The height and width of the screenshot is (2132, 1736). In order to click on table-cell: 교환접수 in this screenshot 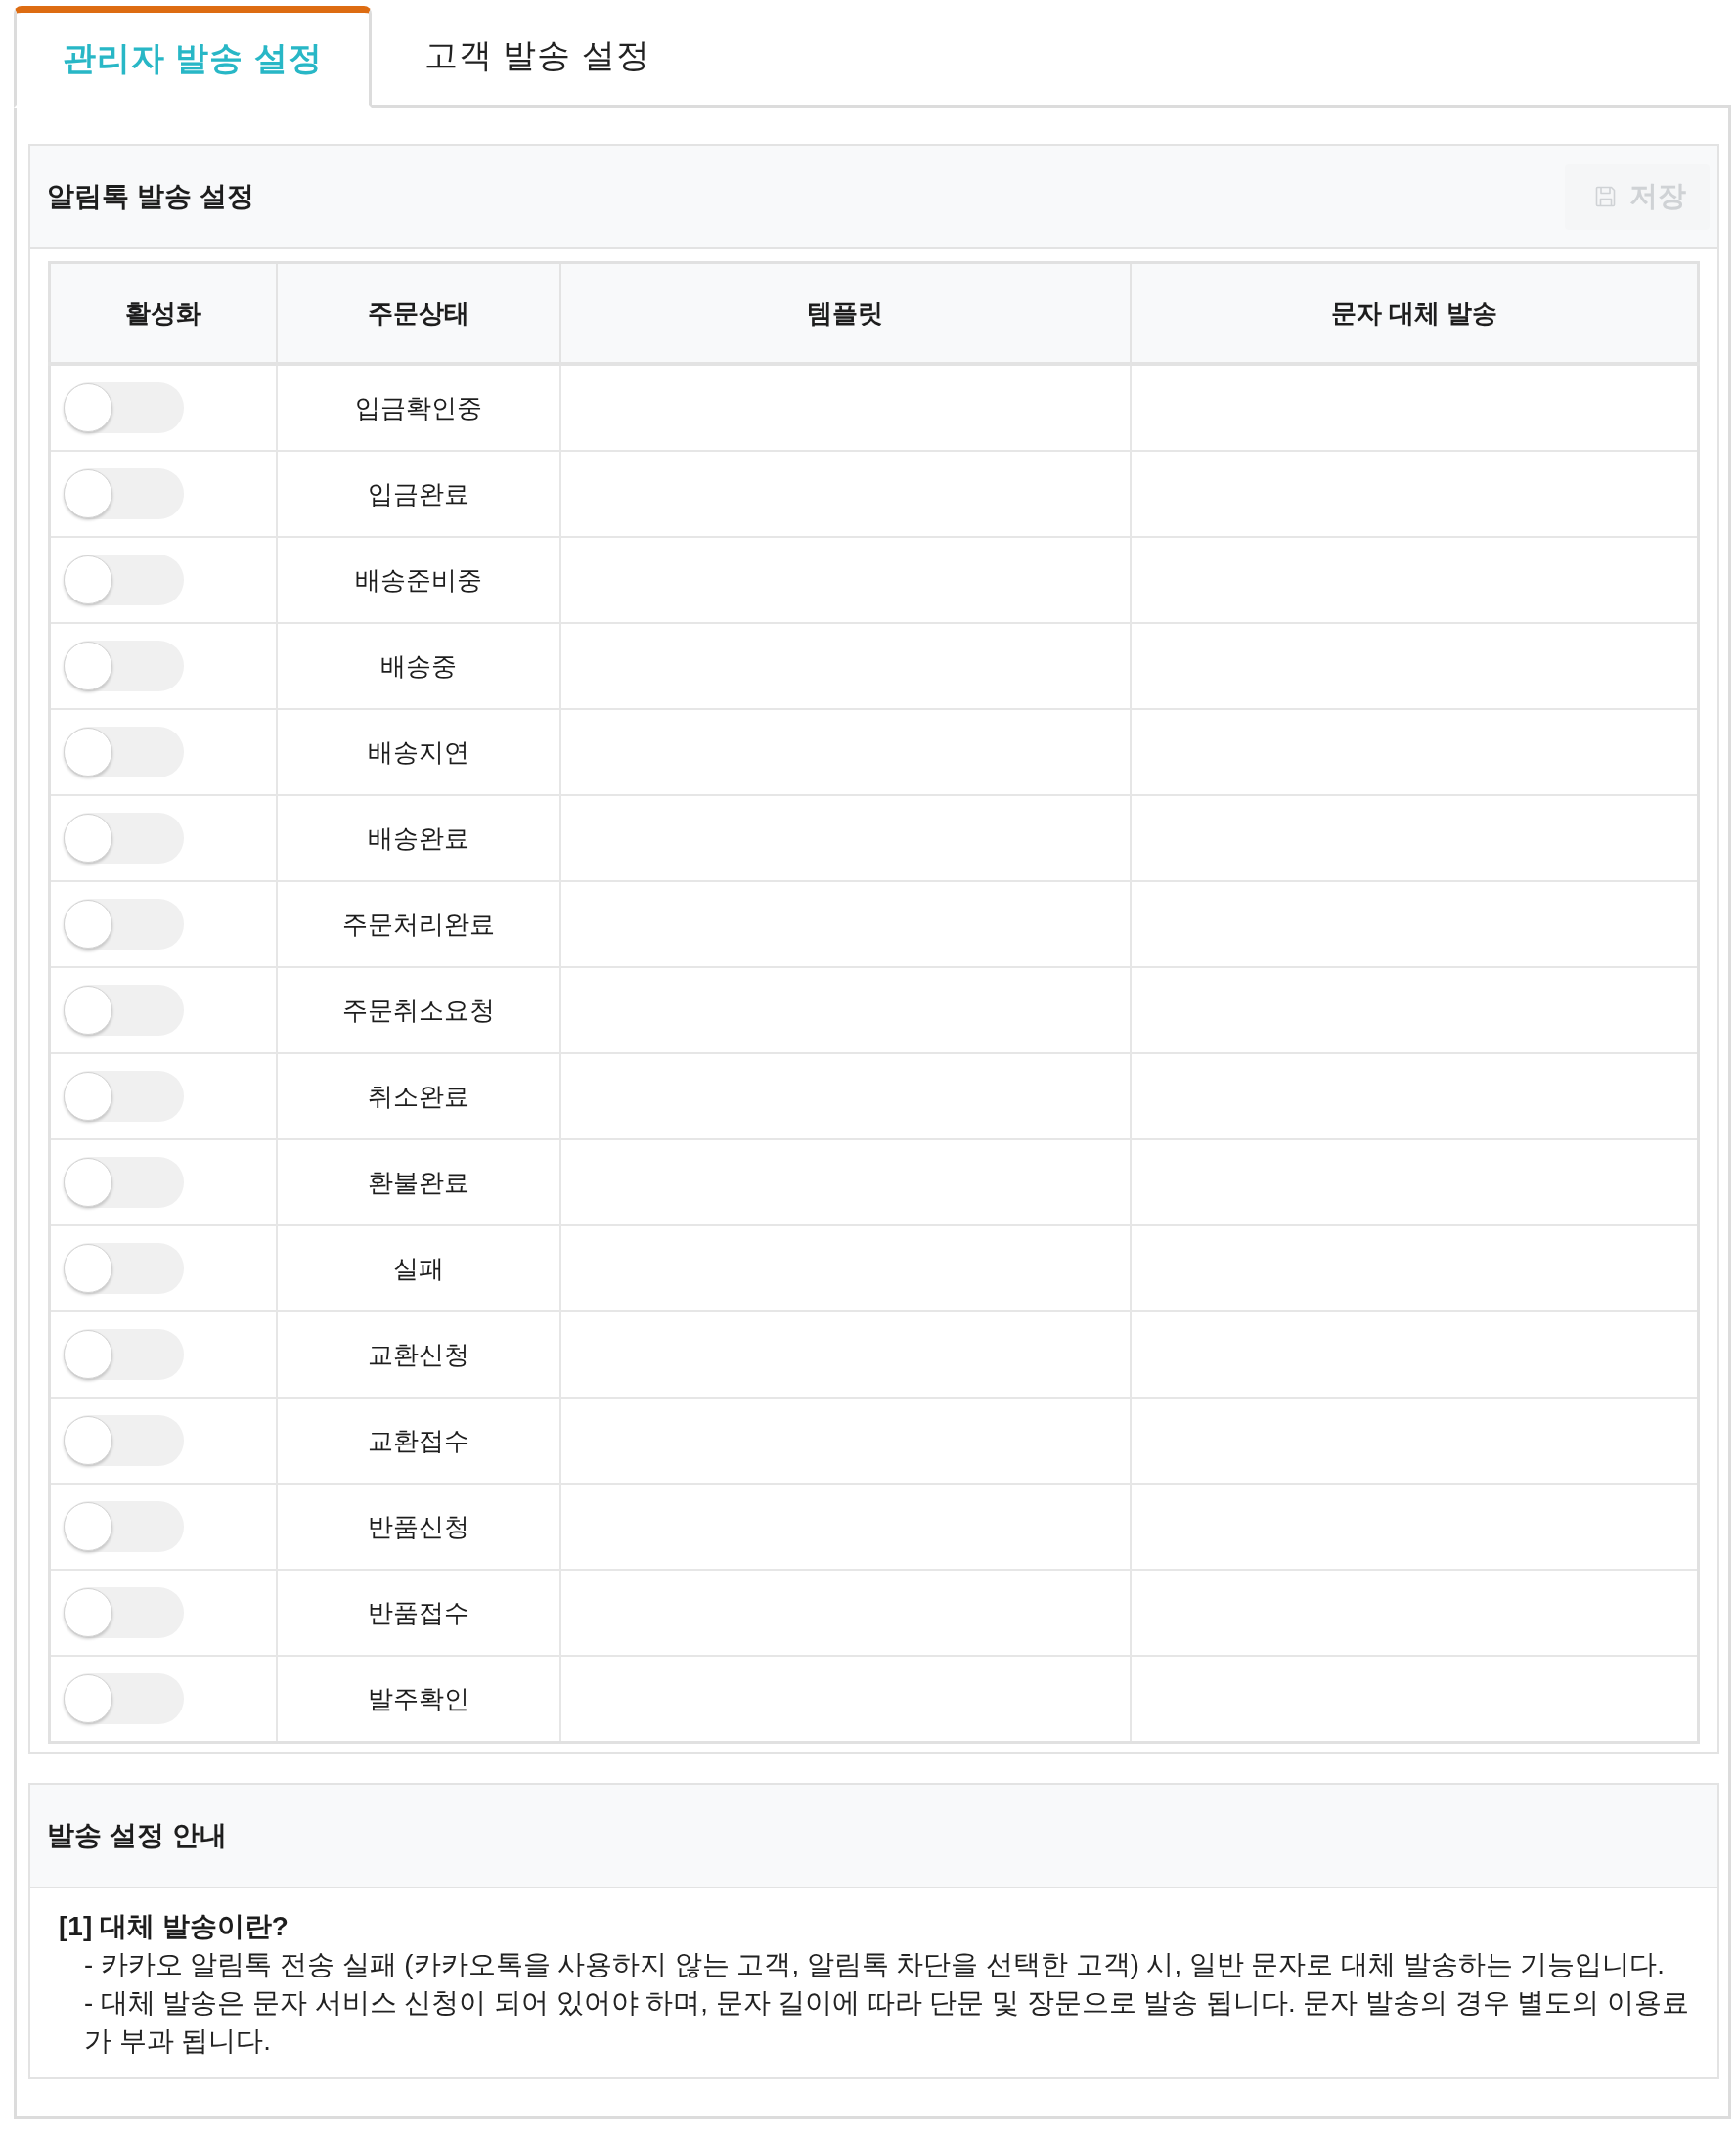, I will do `click(418, 1441)`.